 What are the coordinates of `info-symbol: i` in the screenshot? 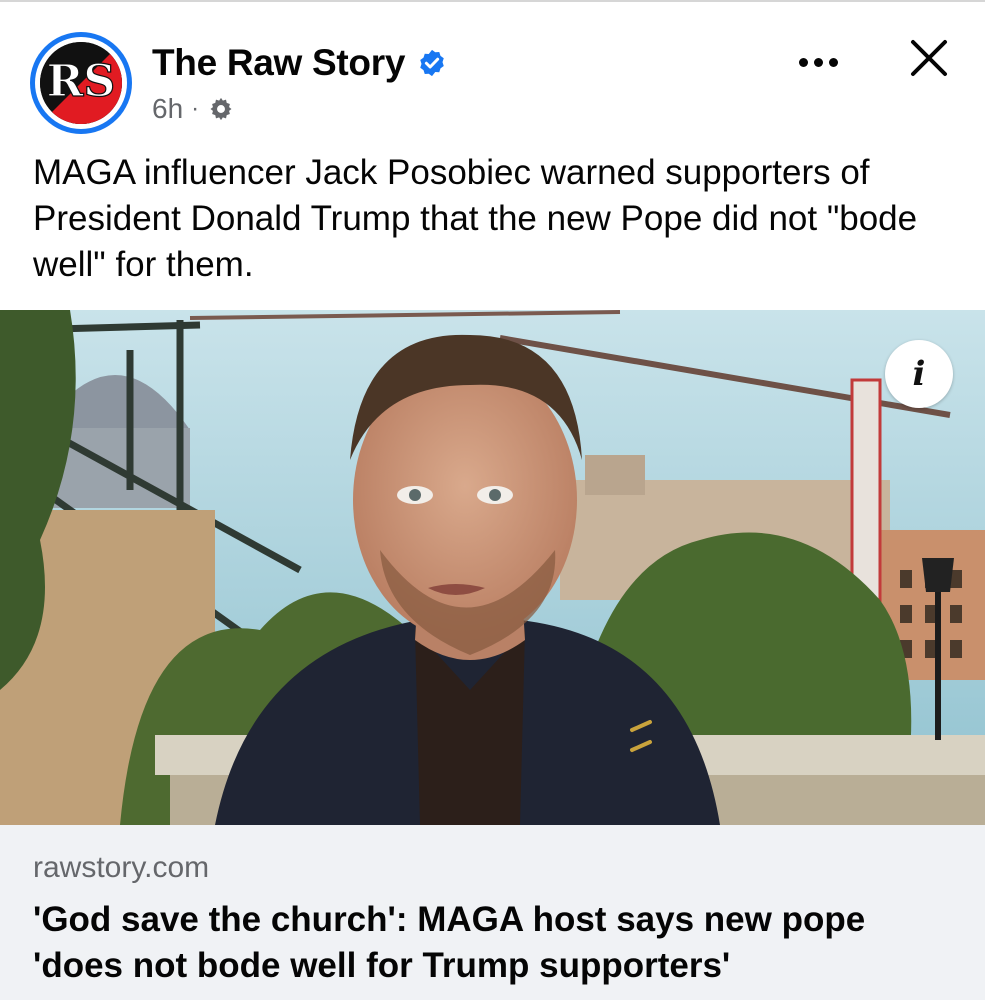 It's located at (919, 374).